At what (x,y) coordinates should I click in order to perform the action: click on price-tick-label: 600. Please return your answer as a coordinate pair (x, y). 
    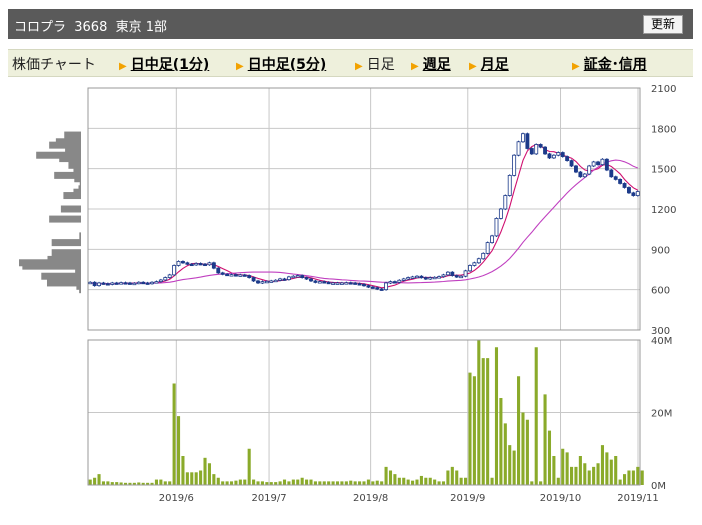
    Looking at the image, I should click on (660, 291).